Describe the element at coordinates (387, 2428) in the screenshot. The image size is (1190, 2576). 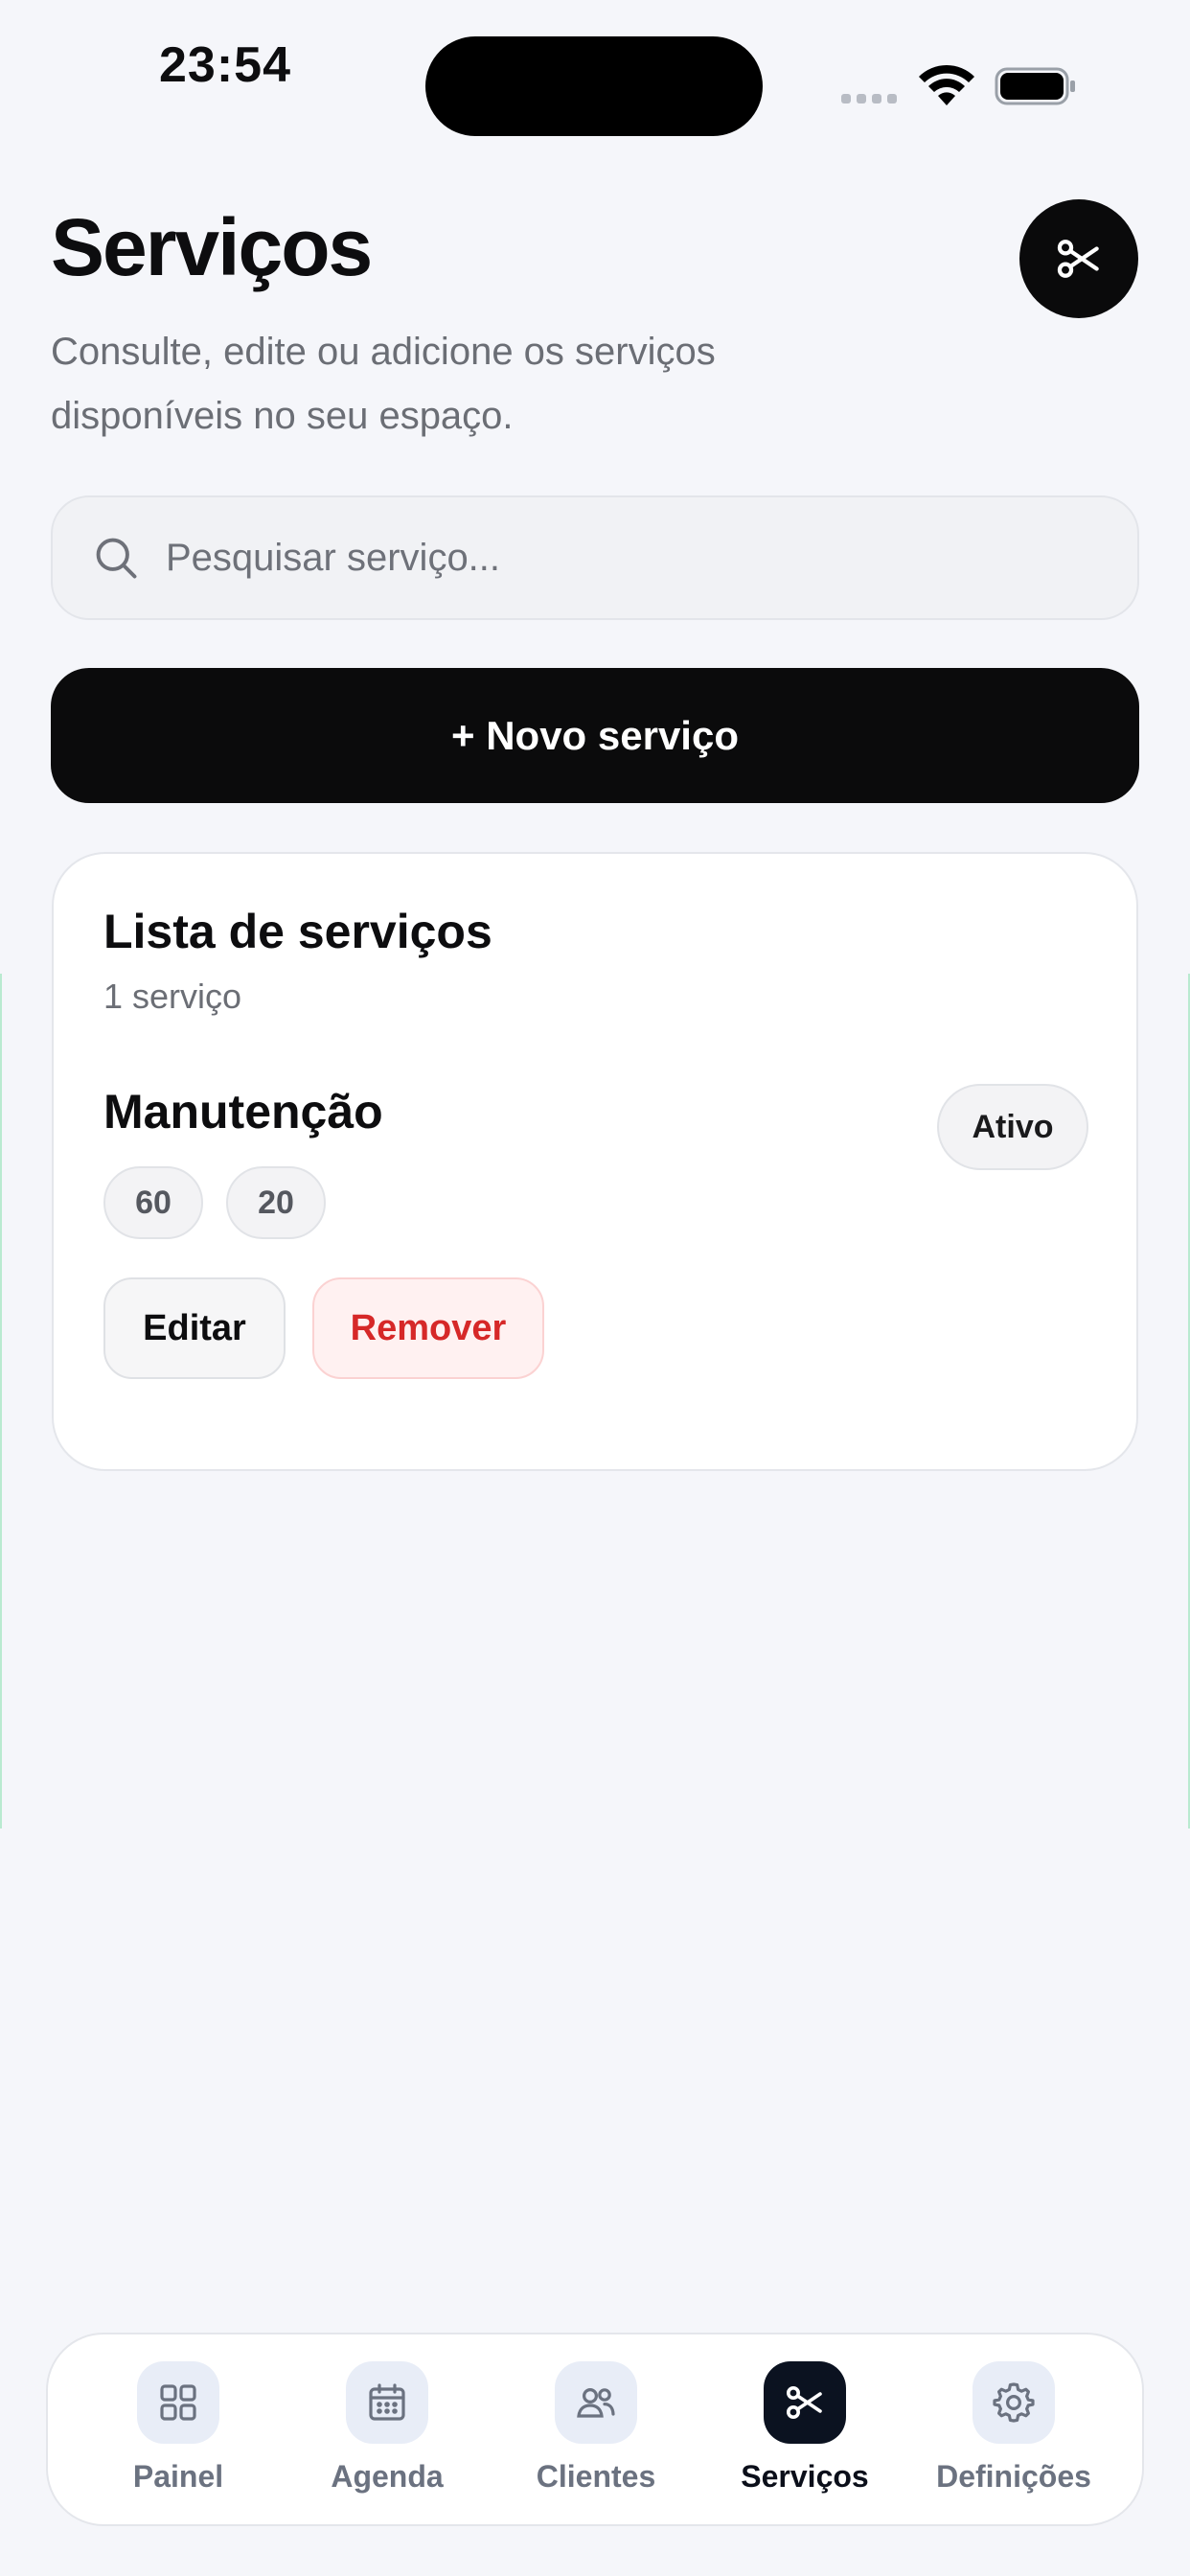
I see `tab-agenda: Agenda` at that location.